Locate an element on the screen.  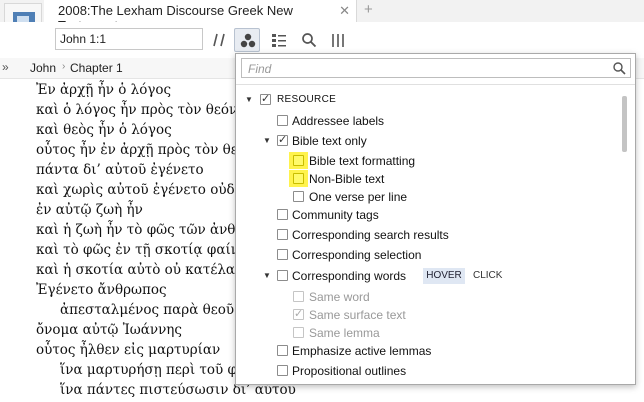
option-label: RESOURCE is located at coordinates (307, 99).